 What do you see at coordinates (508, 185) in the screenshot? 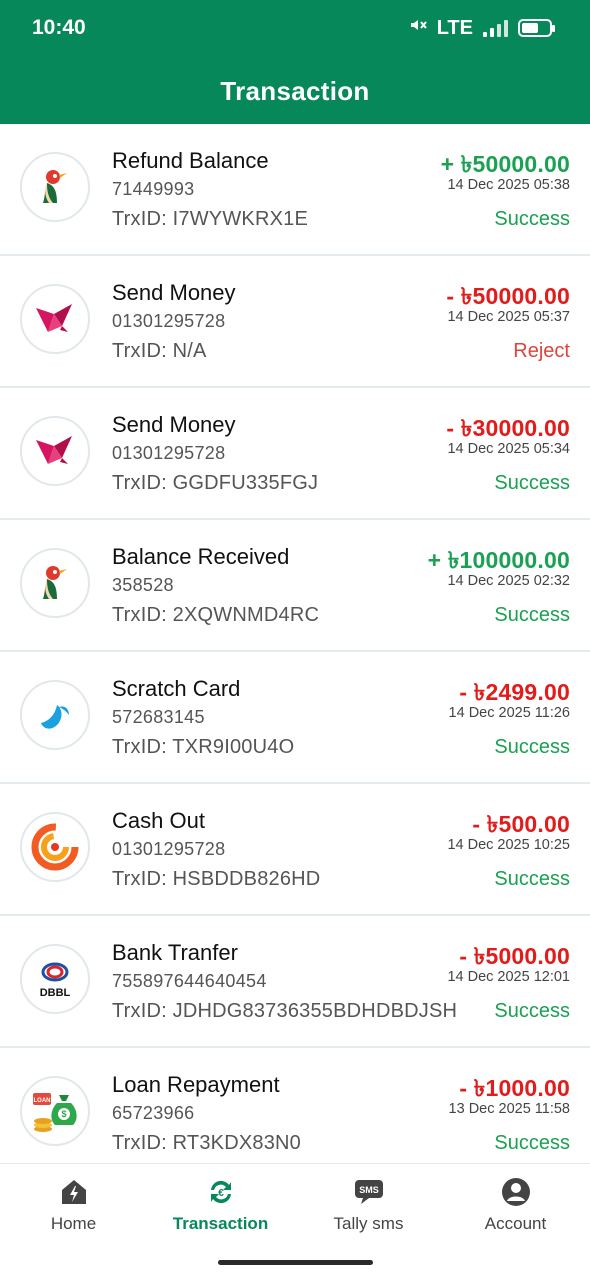
I see `transaction-date: 14 Dec 2025 05:38` at bounding box center [508, 185].